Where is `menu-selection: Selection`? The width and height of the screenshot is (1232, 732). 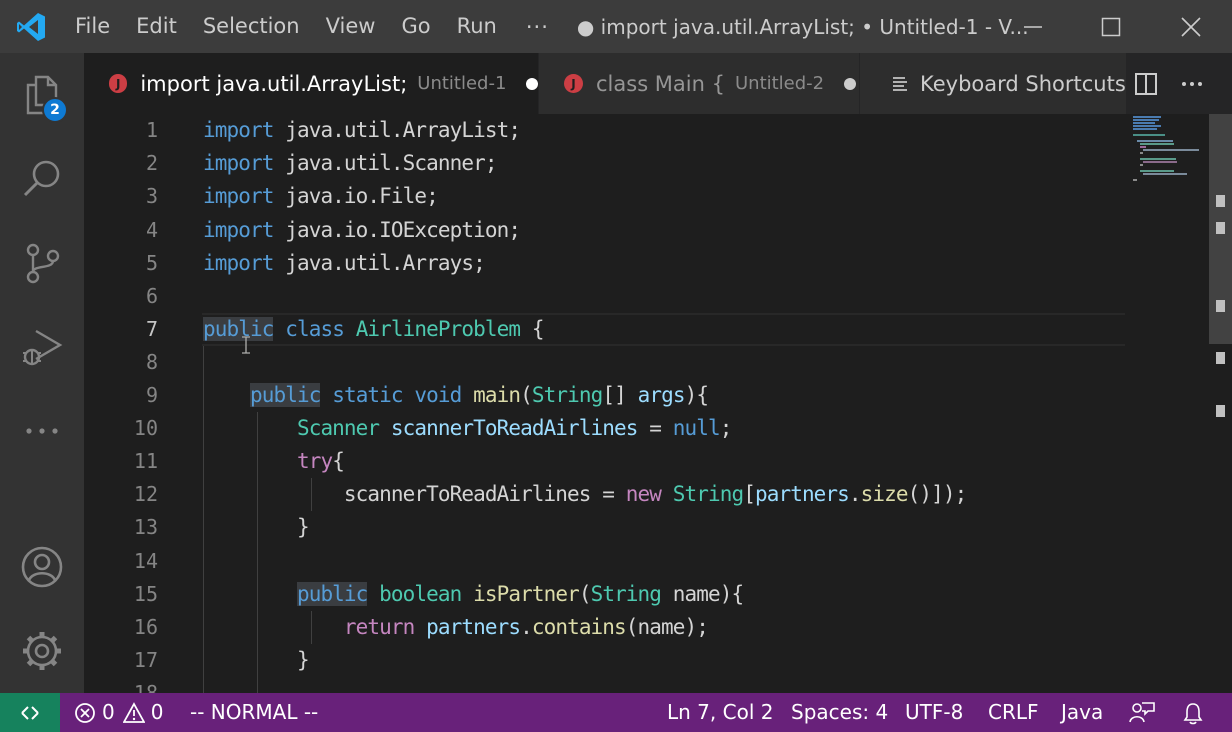
menu-selection: Selection is located at coordinates (251, 26).